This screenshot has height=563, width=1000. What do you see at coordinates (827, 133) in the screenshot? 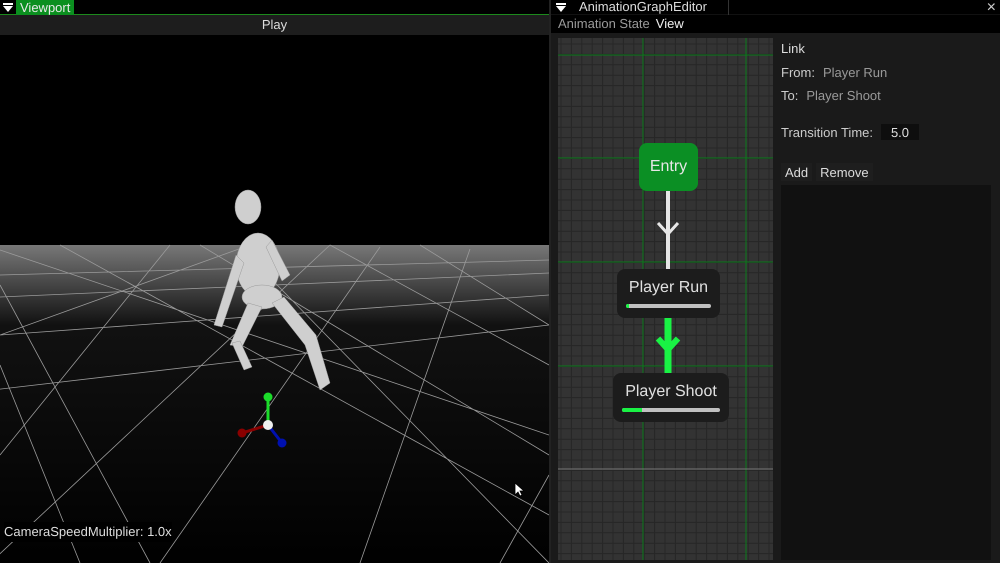
I see `transition-time-label: Transition Time:` at bounding box center [827, 133].